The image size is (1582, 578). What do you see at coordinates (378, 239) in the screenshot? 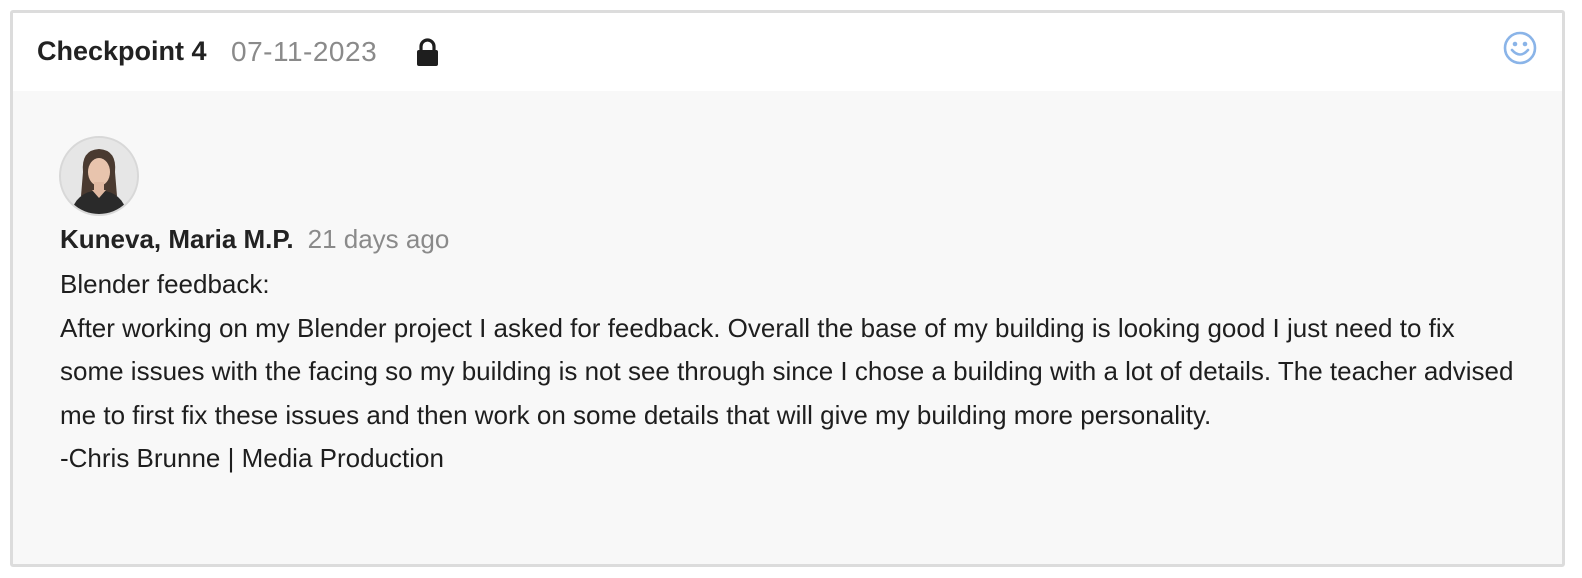
I see `comment-timestamp: 21 days ago` at bounding box center [378, 239].